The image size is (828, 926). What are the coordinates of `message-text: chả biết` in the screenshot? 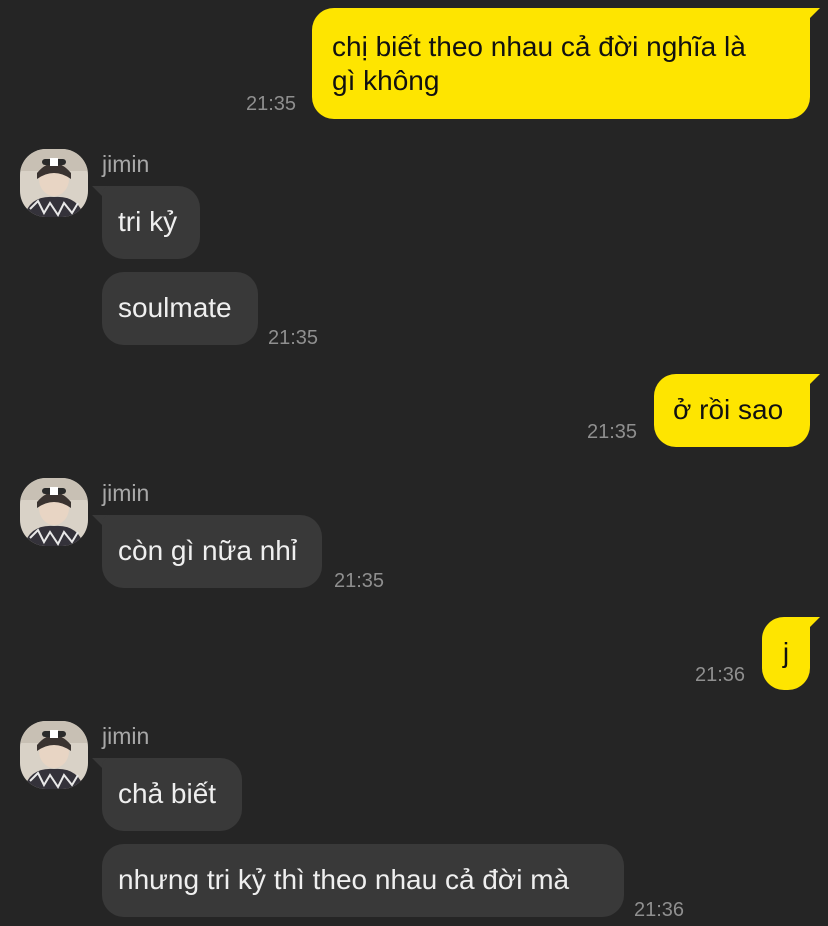 It's located at (167, 793).